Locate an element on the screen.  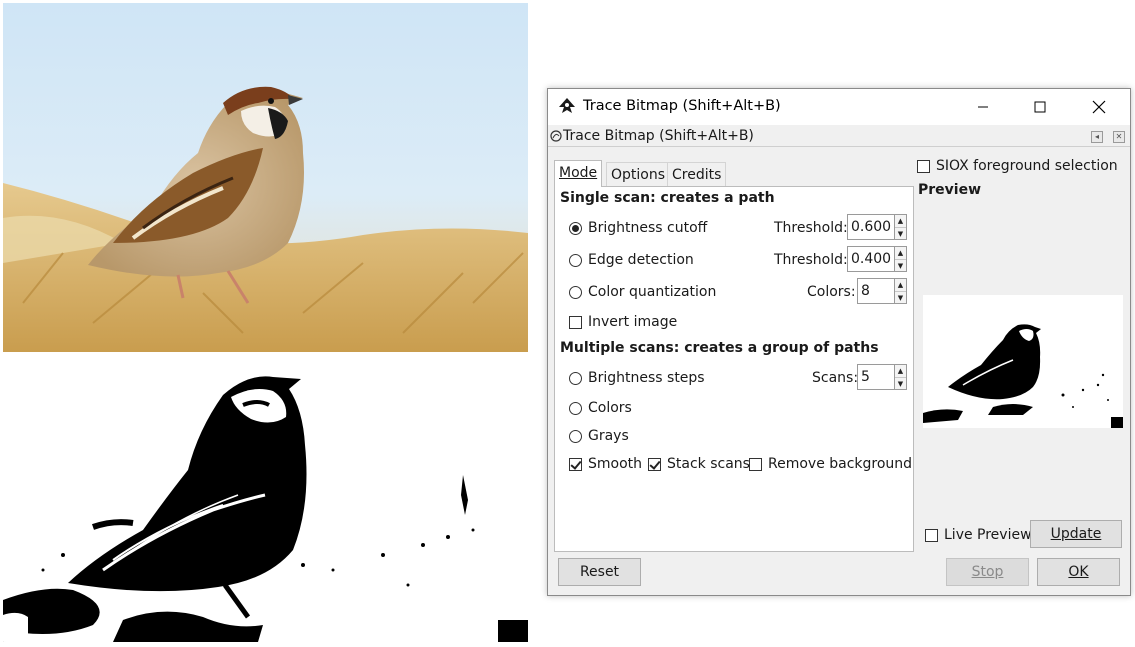
scans-count-spinner: 5 ▲ ▼ is located at coordinates (882, 377).